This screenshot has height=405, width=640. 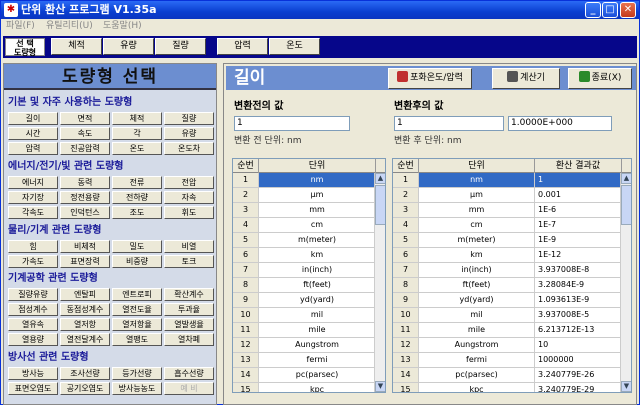 I want to click on list-item: 5 m(meter), so click(x=304, y=240).